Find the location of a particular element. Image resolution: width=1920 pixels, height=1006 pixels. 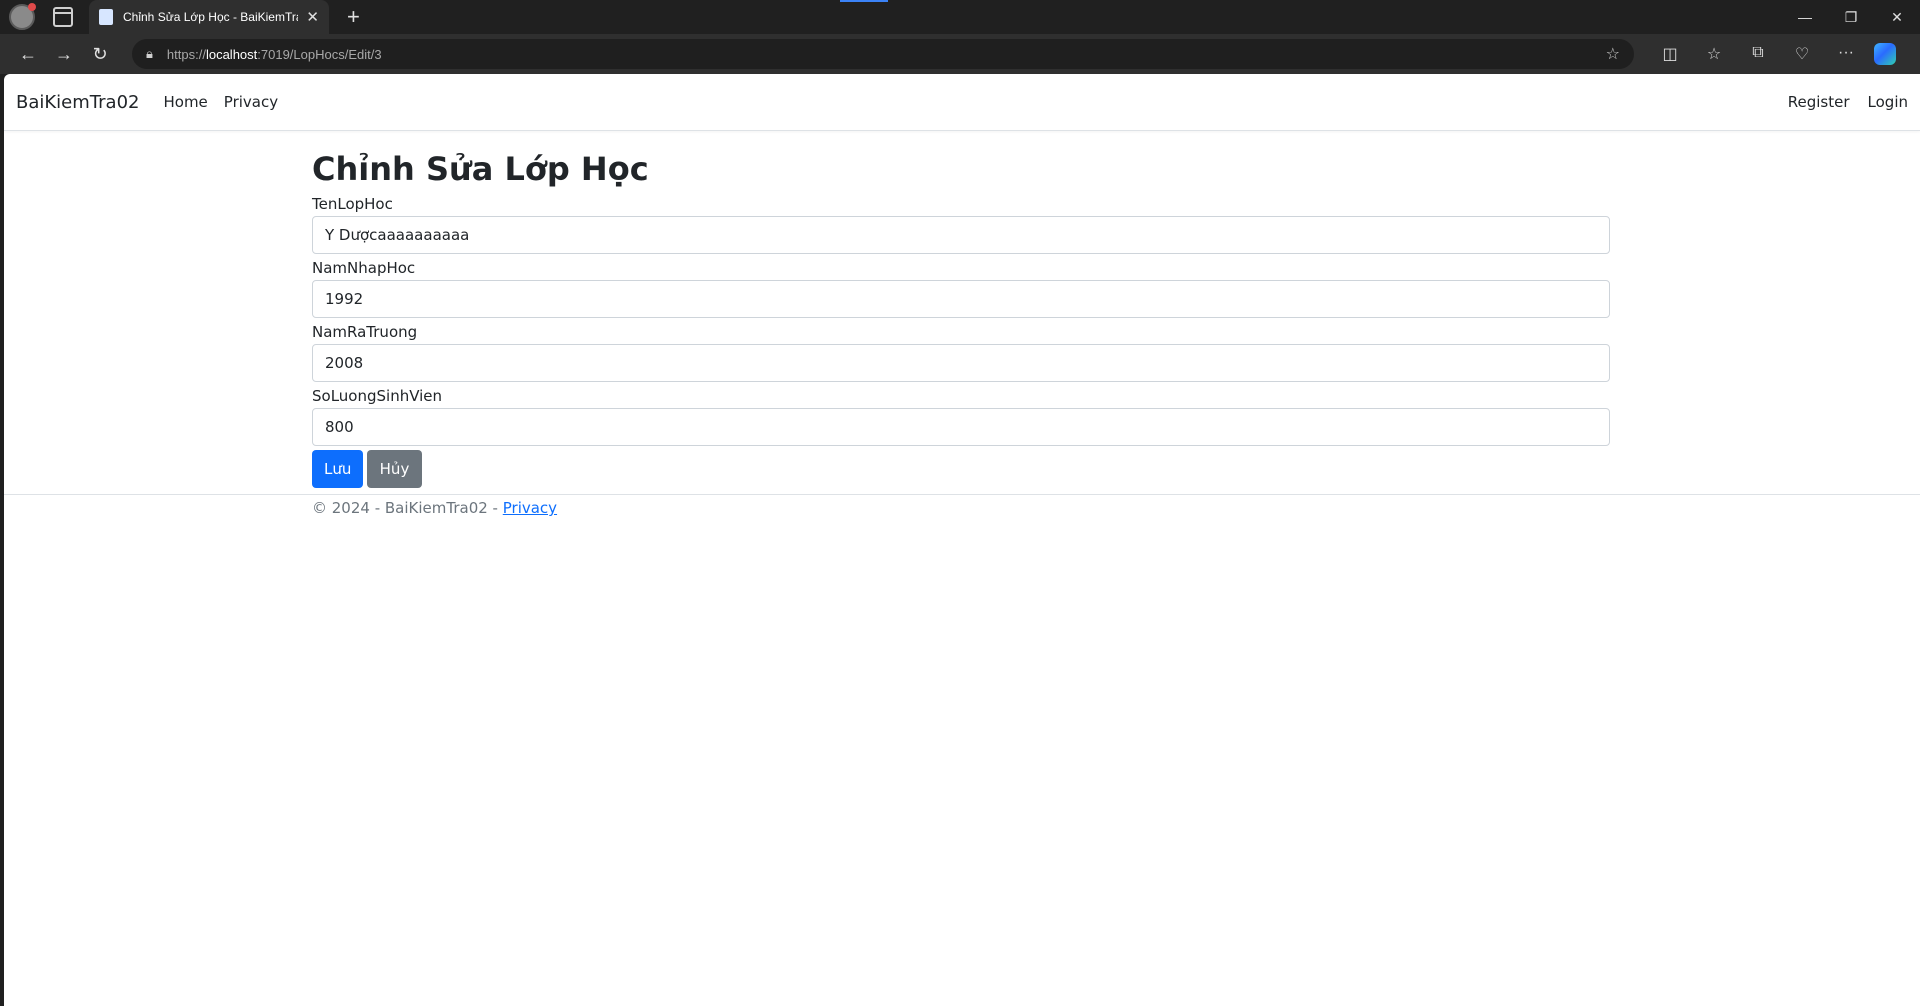

nav-link-privacy: Privacy is located at coordinates (251, 102).